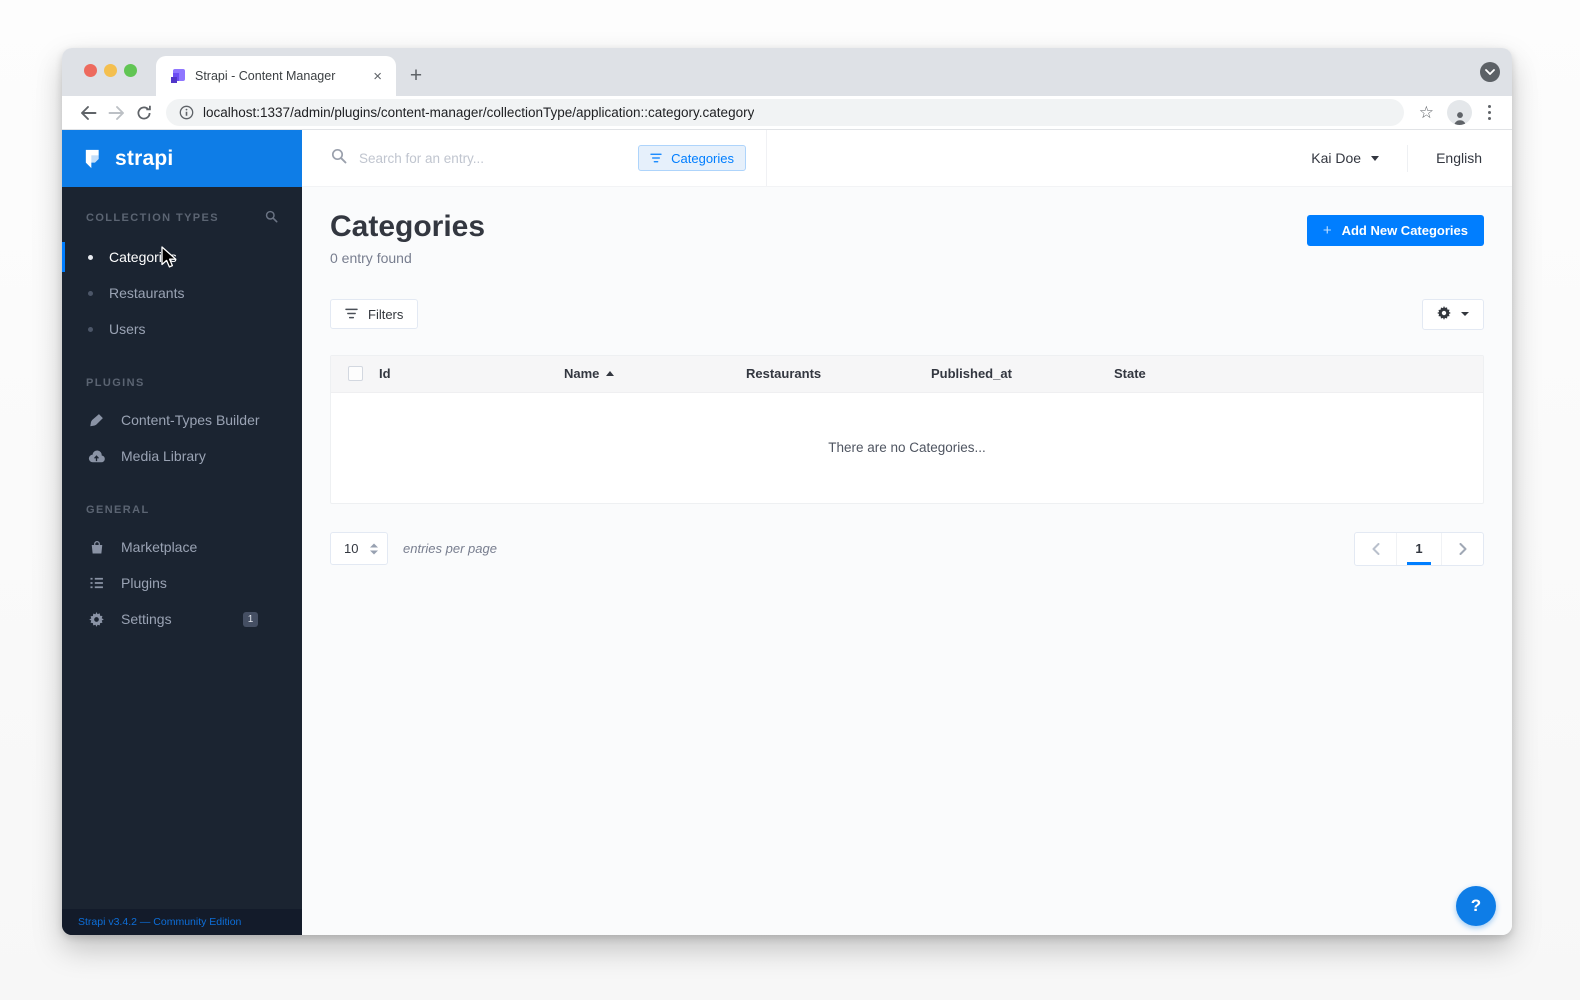 The width and height of the screenshot is (1580, 1000). What do you see at coordinates (182, 218) in the screenshot?
I see `section-collection-types: COLLECTION TYPES` at bounding box center [182, 218].